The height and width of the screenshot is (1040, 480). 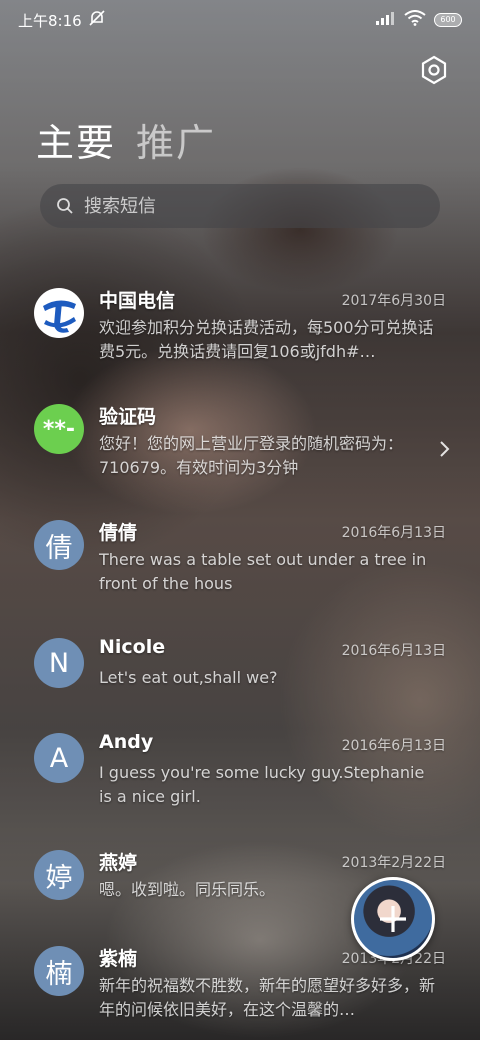 I want to click on contact-name: 倩倩, so click(x=118, y=533).